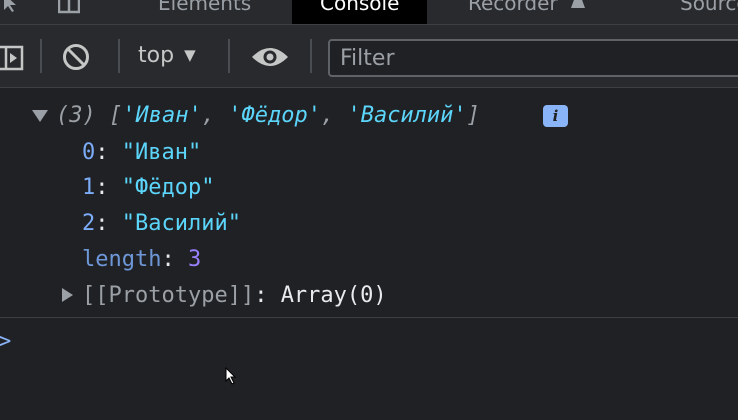  Describe the element at coordinates (333, 295) in the screenshot. I see `prototype-value: Array(0)` at that location.